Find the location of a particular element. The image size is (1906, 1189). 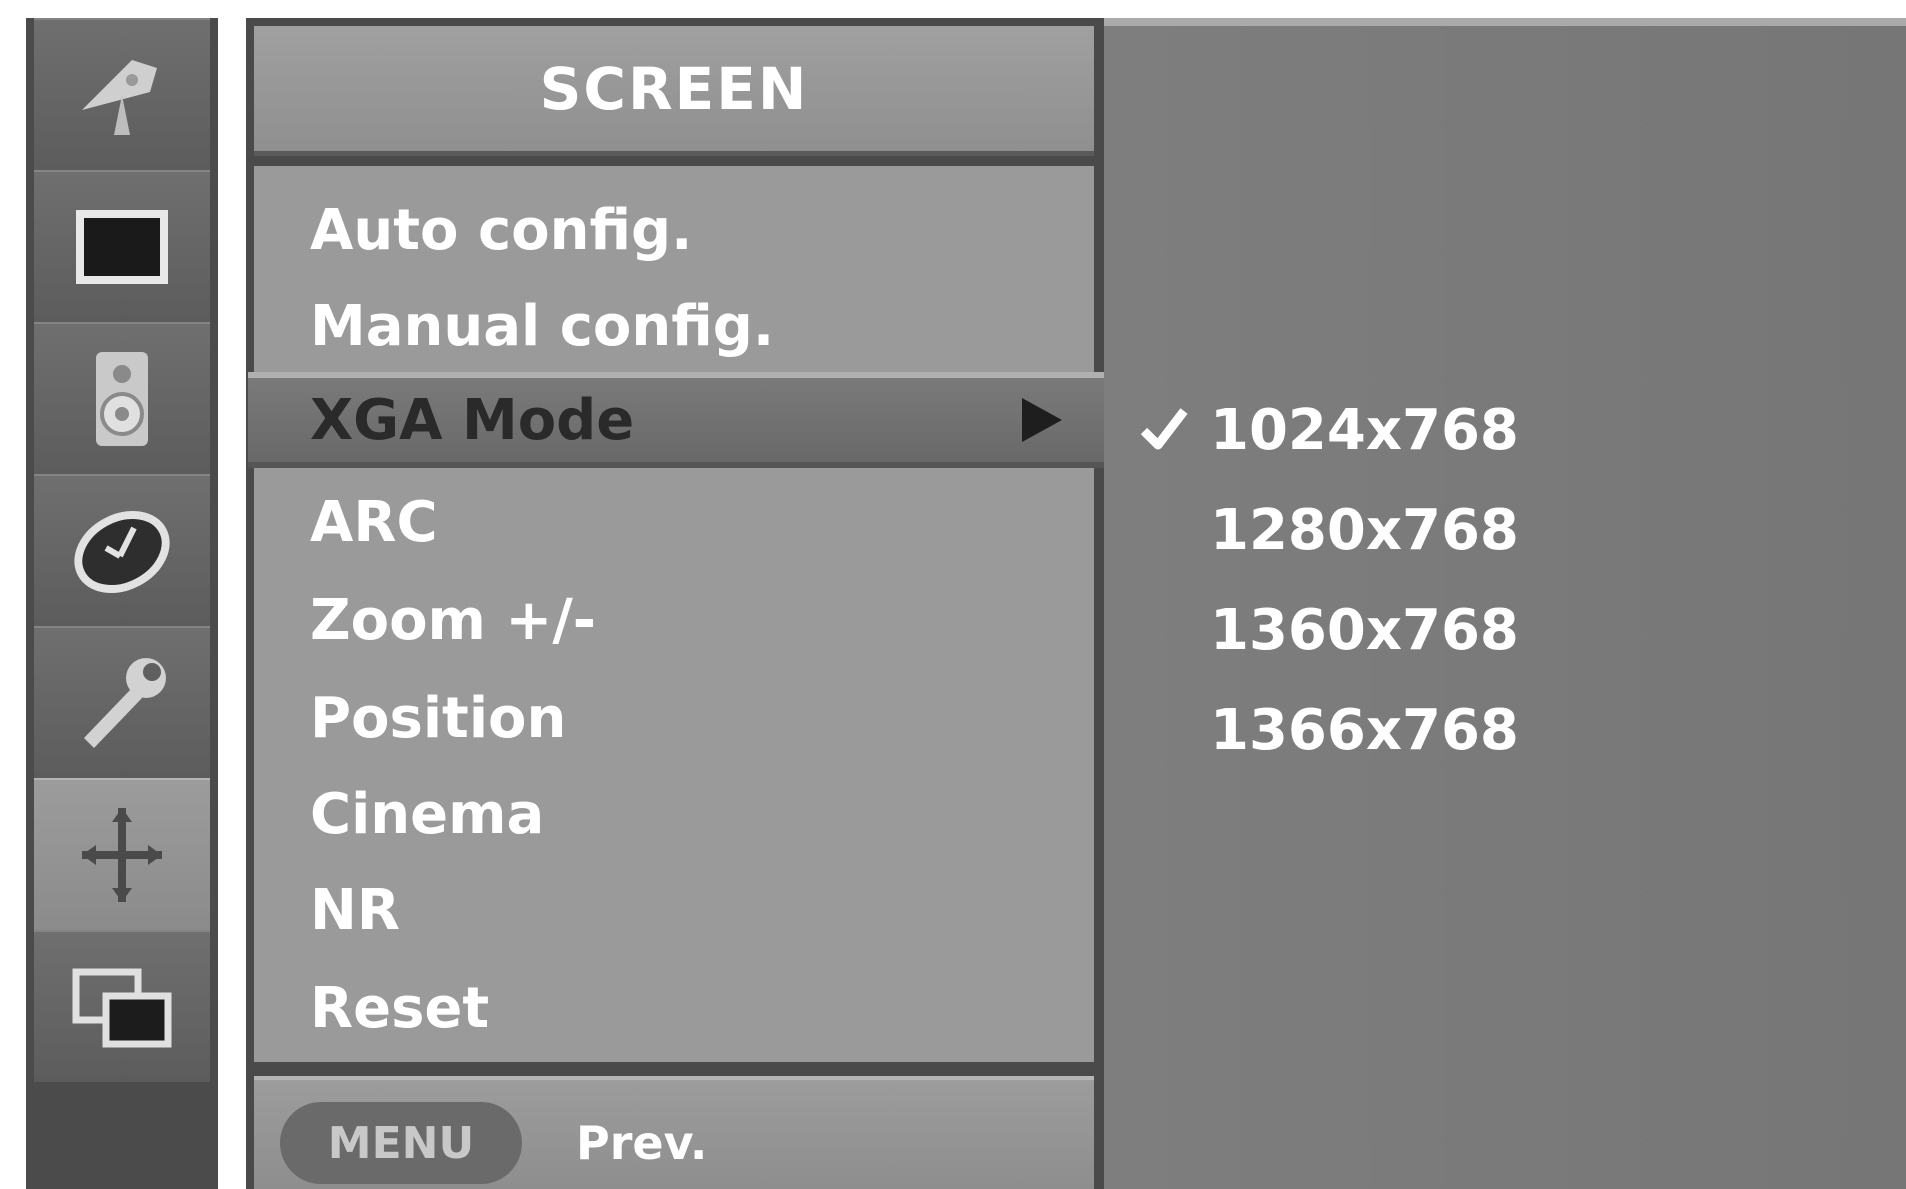

rail-item-picture is located at coordinates (122, 246).